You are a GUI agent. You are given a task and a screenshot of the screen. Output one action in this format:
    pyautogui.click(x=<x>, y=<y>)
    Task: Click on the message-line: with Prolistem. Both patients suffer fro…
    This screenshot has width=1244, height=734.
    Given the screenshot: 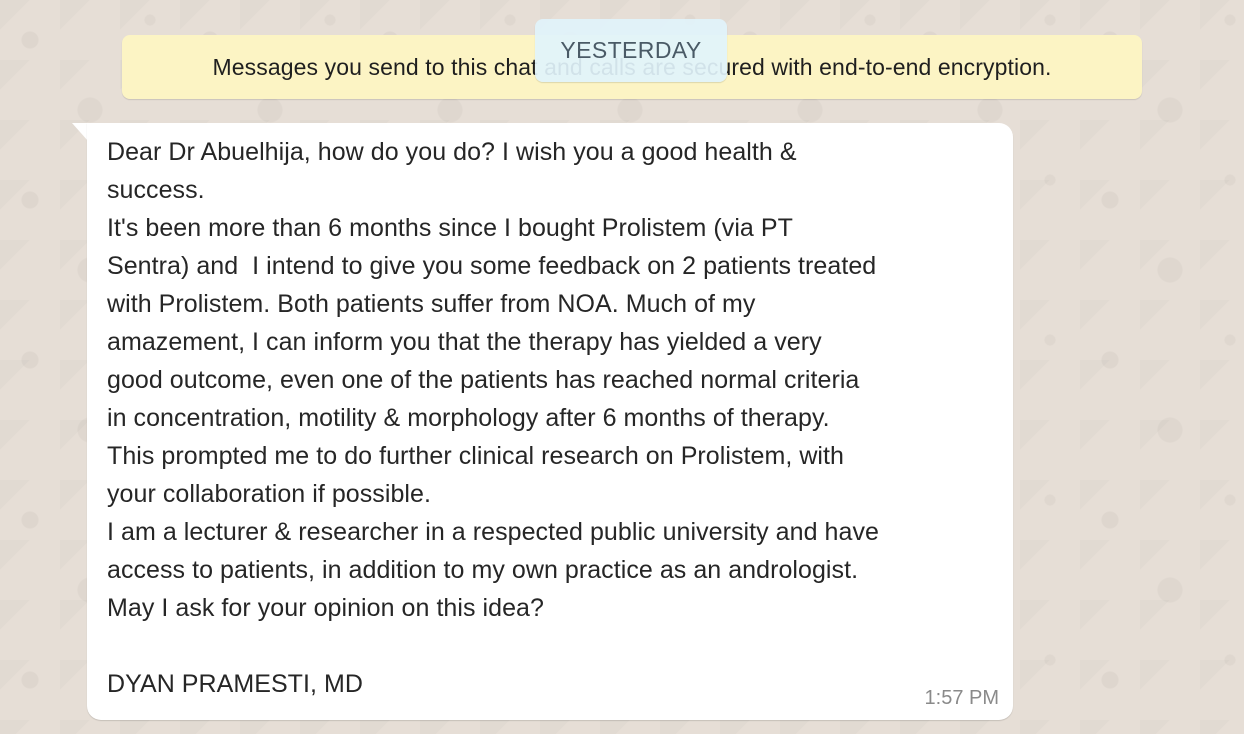 What is the action you would take?
    pyautogui.click(x=431, y=304)
    